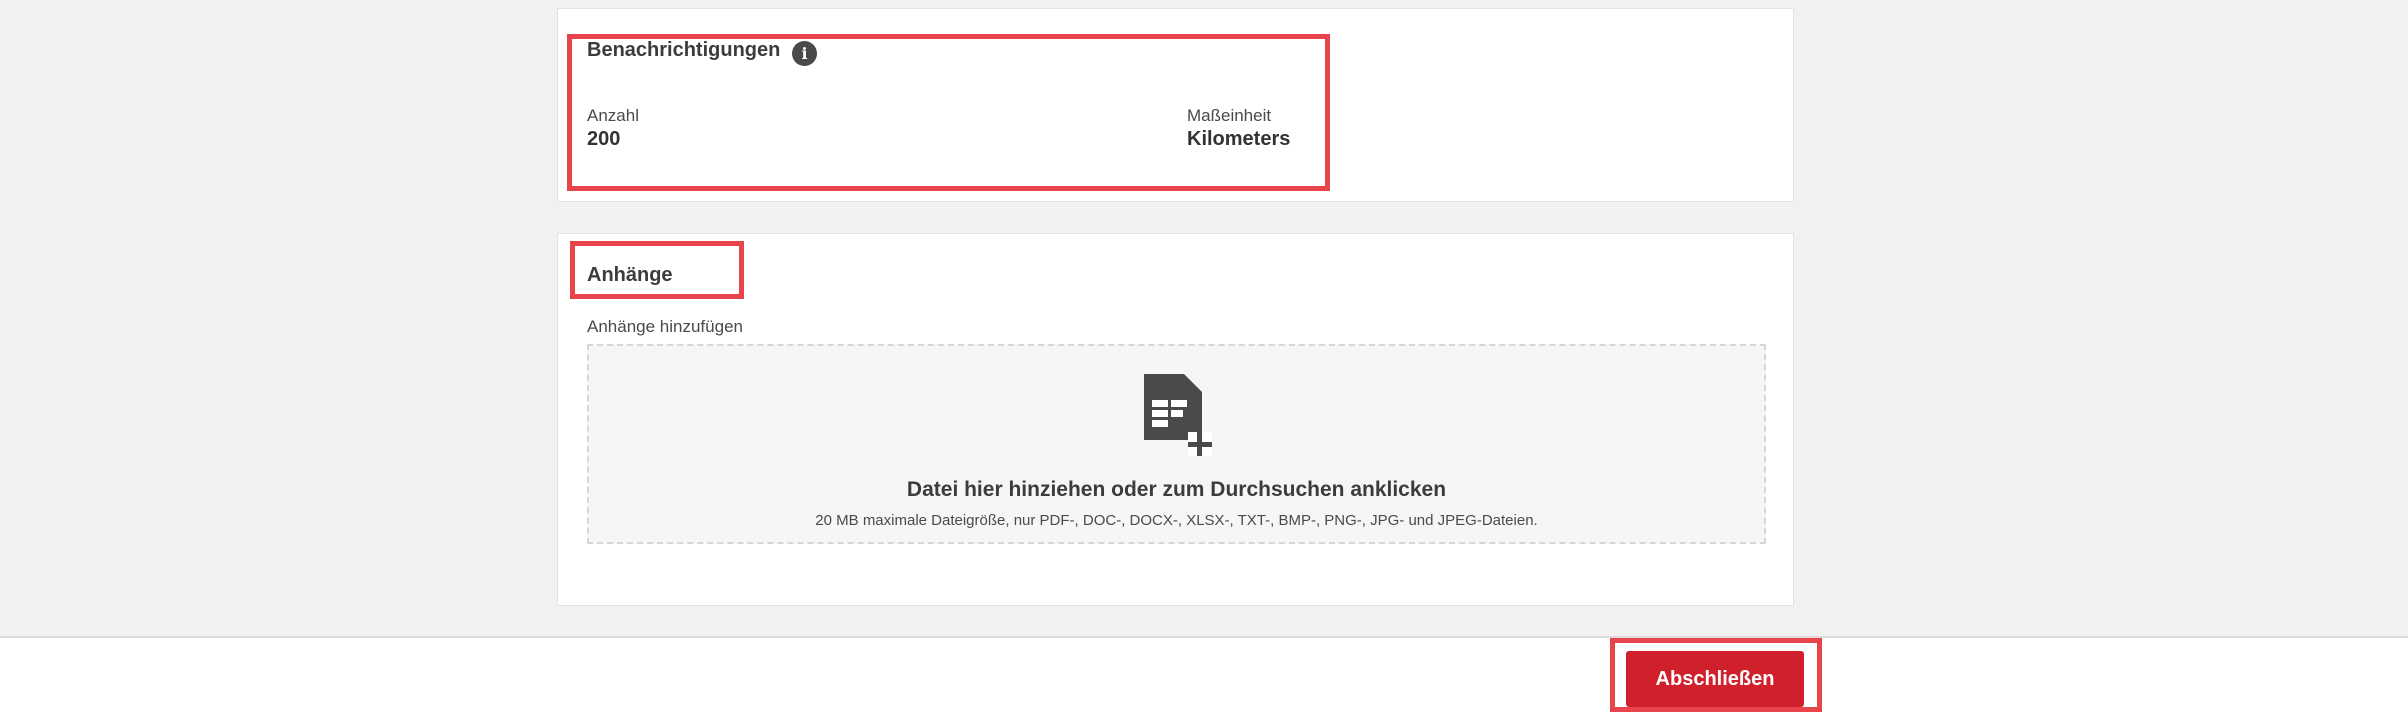  What do you see at coordinates (1178, 415) in the screenshot?
I see `document-add-icon` at bounding box center [1178, 415].